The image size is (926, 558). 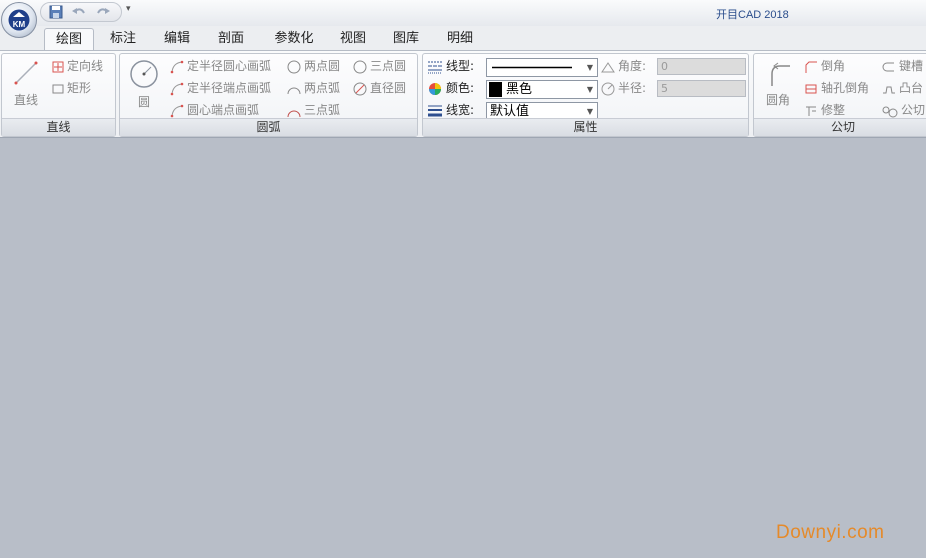 I want to click on circle-big-label: 圆, so click(x=143, y=102).